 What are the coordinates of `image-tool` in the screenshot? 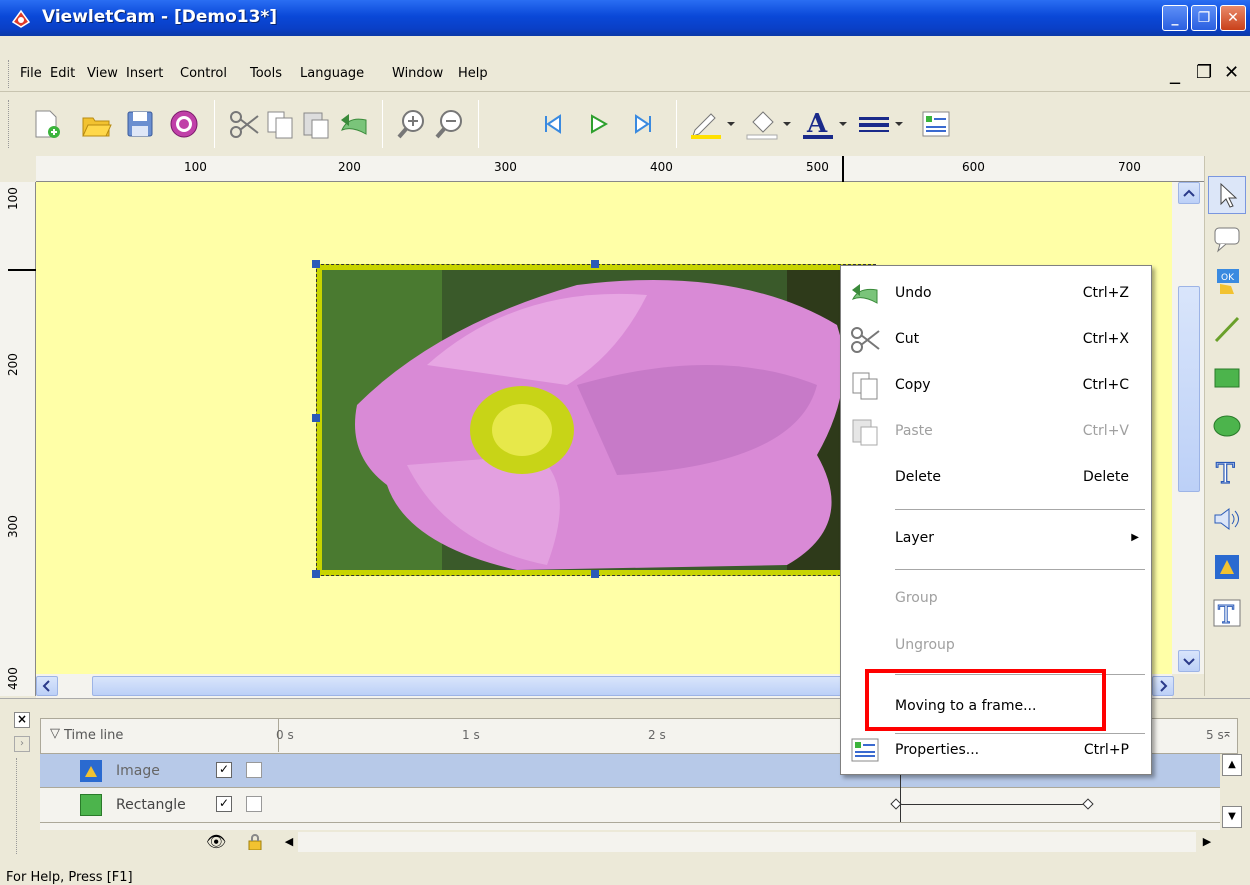 It's located at (1227, 567).